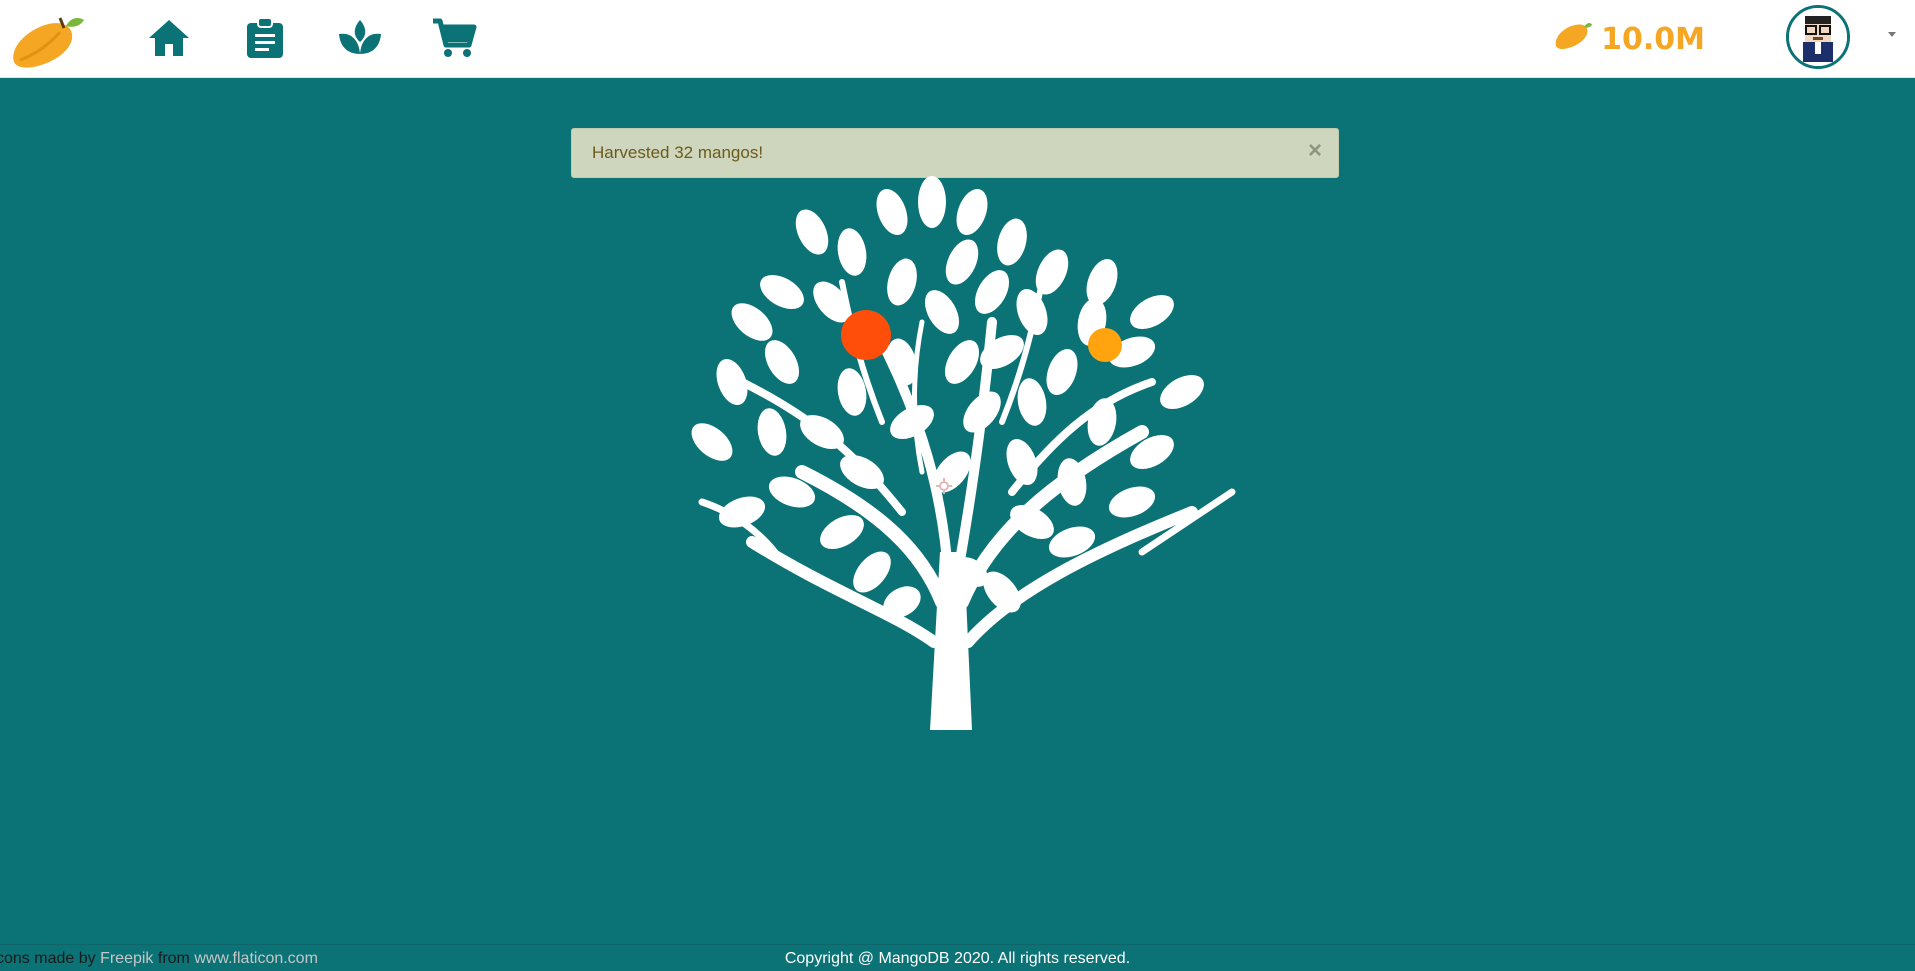  What do you see at coordinates (1573, 39) in the screenshot?
I see `mango-coin-icon` at bounding box center [1573, 39].